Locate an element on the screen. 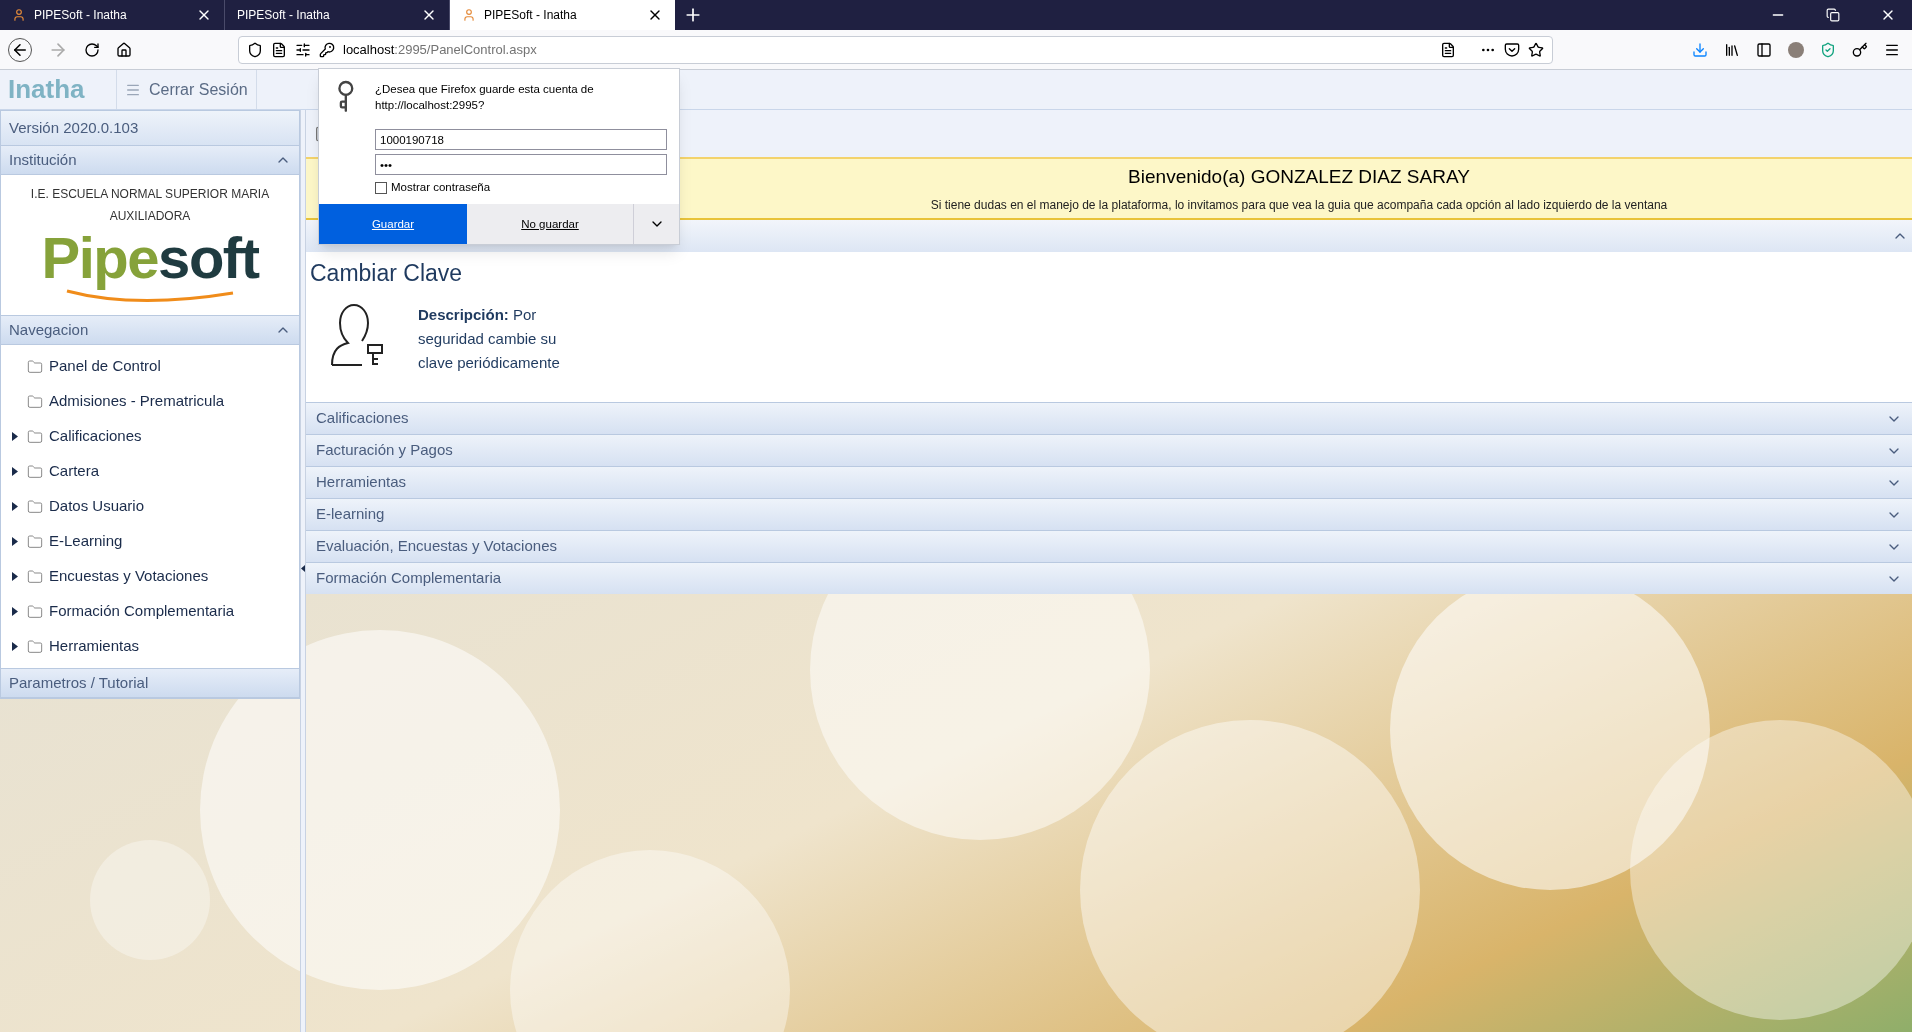  panel-description: Descripción: Por seguridad cambie su clave periódicamente is located at coordinates (489, 338).